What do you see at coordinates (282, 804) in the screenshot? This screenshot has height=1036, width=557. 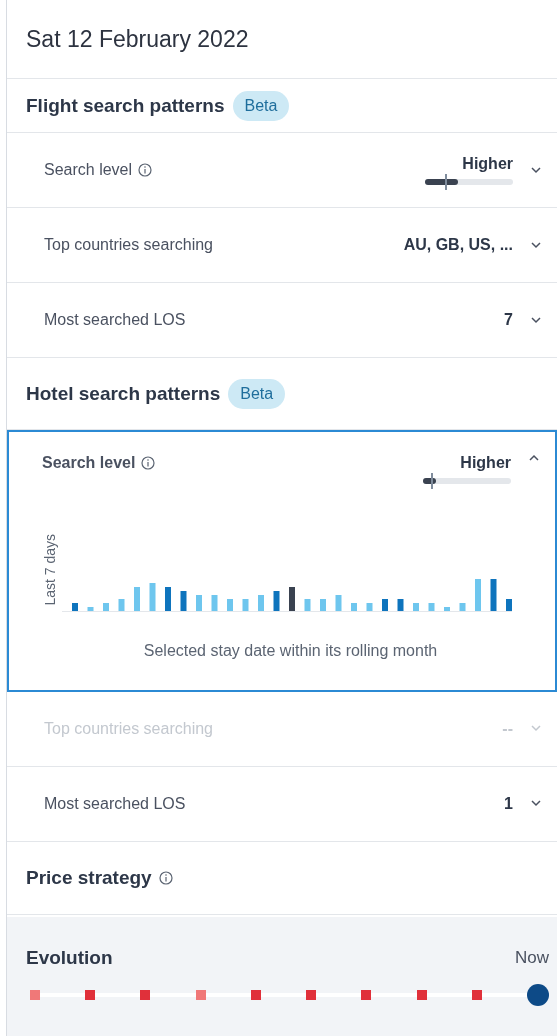 I see `pattern-row: Most searched LOS 1` at bounding box center [282, 804].